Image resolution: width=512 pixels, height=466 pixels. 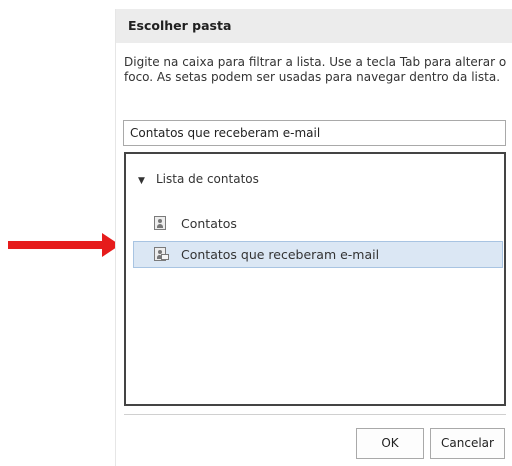 What do you see at coordinates (315, 414) in the screenshot?
I see `footer-divider` at bounding box center [315, 414].